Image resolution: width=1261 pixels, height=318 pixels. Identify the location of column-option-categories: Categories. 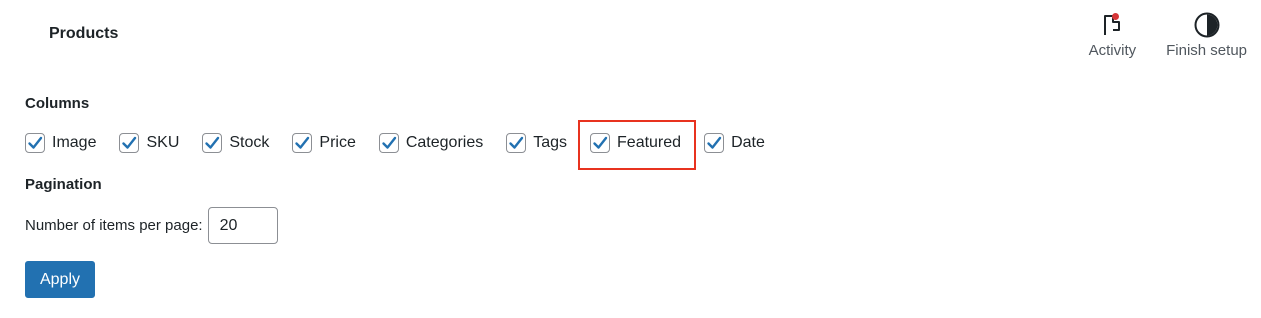
(431, 143).